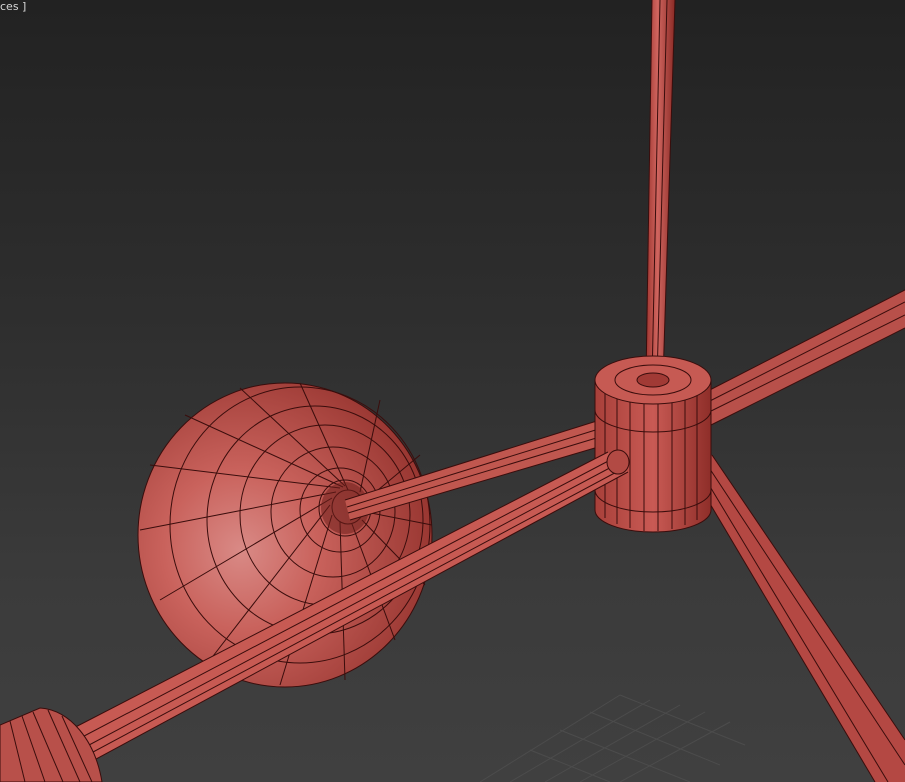 The width and height of the screenshot is (905, 782). I want to click on end-cap-cylinder, so click(51, 744).